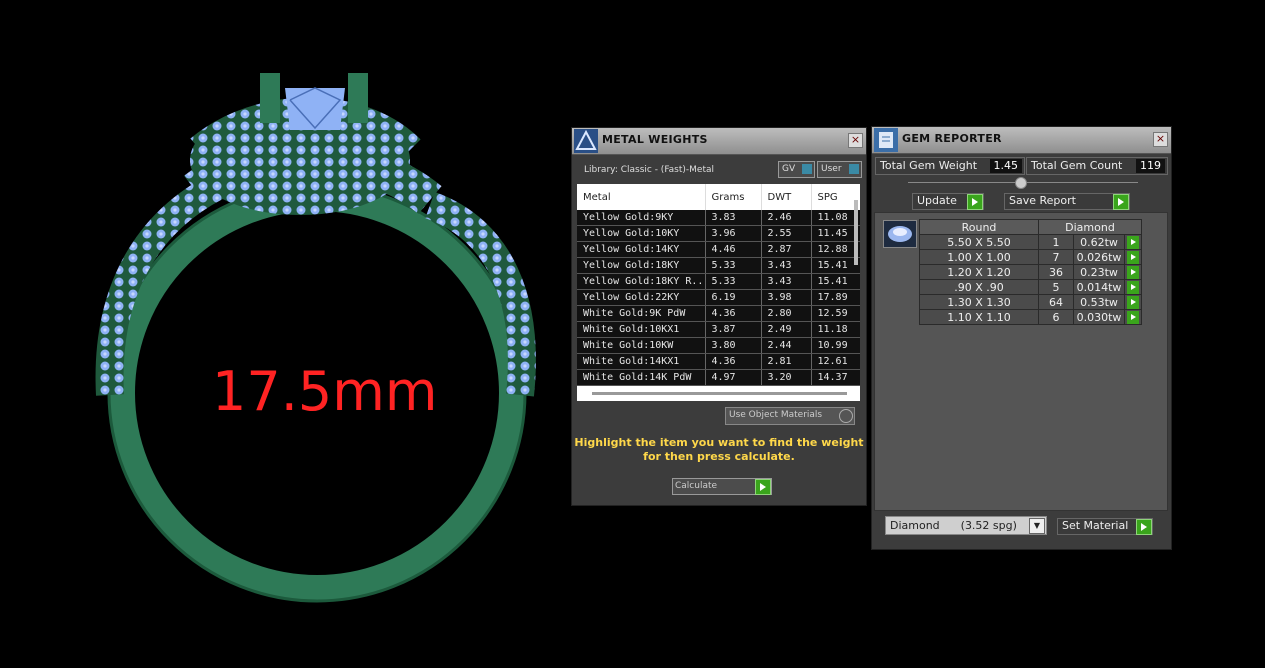 The height and width of the screenshot is (668, 1265). I want to click on save-report-button: Save Report, so click(1067, 201).